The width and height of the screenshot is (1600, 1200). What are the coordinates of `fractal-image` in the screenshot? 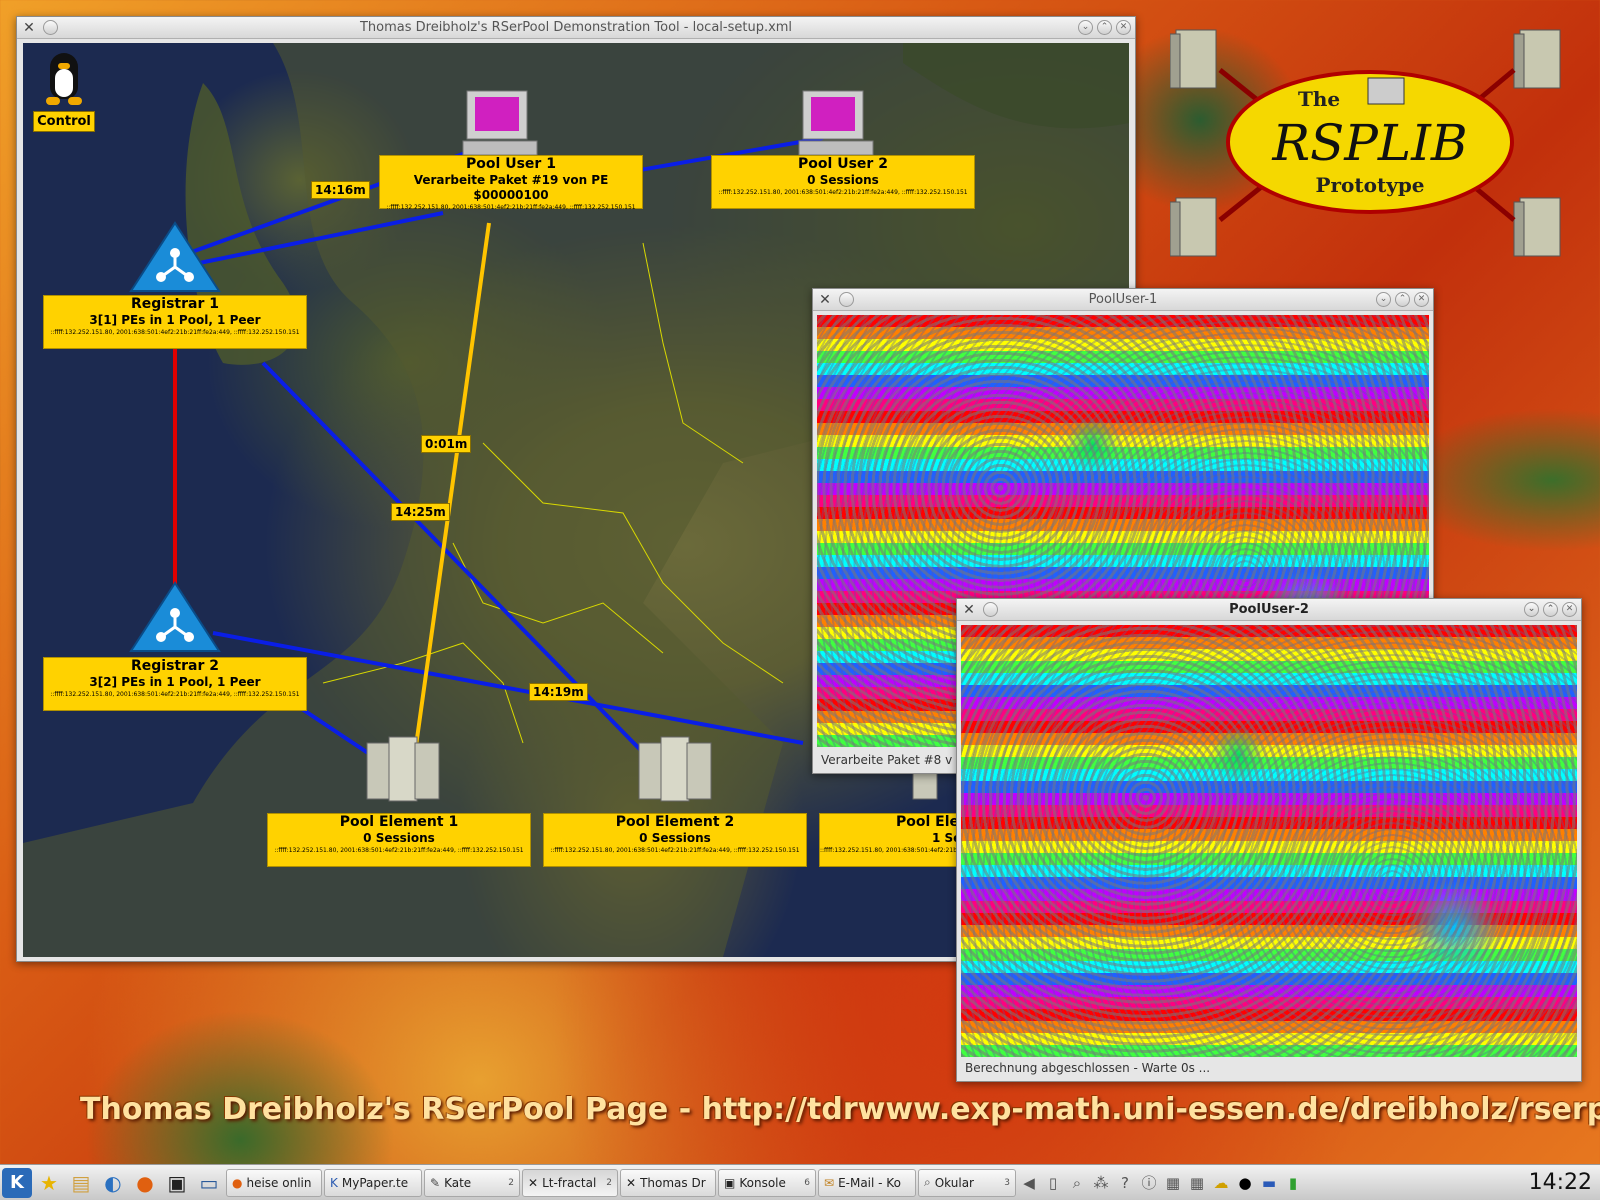 It's located at (1269, 841).